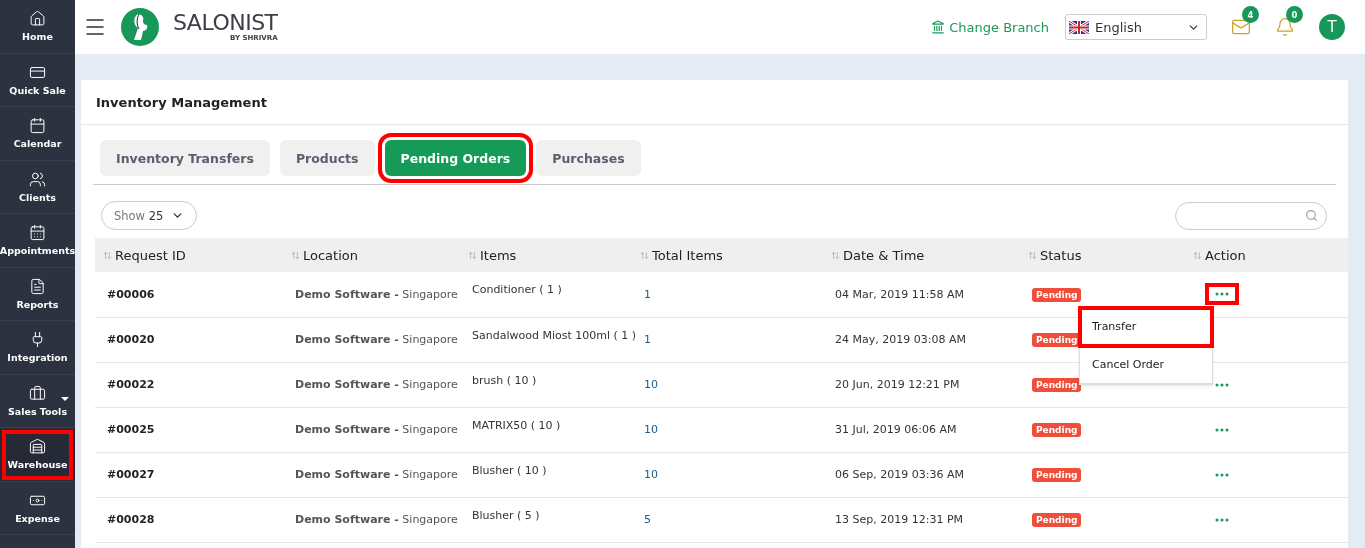 Image resolution: width=1365 pixels, height=548 pixels. I want to click on menu-item: Transfer, so click(1146, 327).